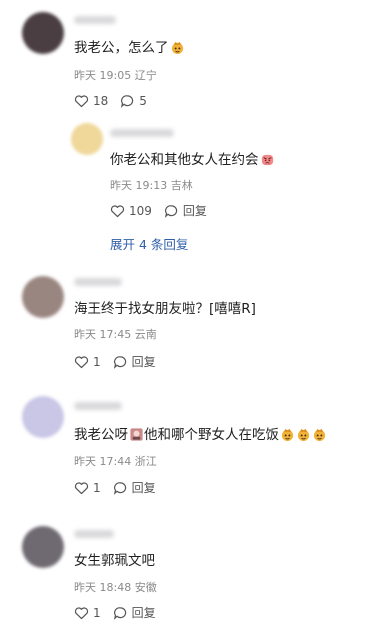 The width and height of the screenshot is (380, 639). Describe the element at coordinates (149, 243) in the screenshot. I see `expand-replies-link: 展开 4 条回复` at that location.